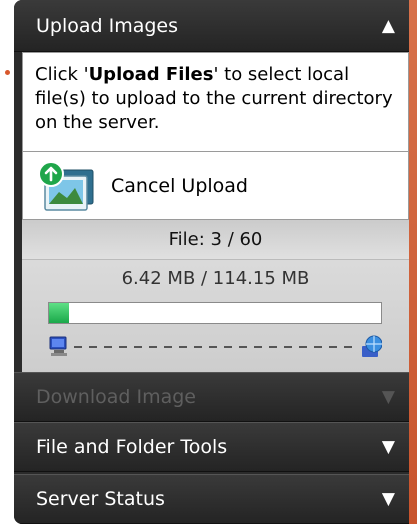 This screenshot has width=417, height=524. What do you see at coordinates (413, 262) in the screenshot?
I see `accent-edge` at bounding box center [413, 262].